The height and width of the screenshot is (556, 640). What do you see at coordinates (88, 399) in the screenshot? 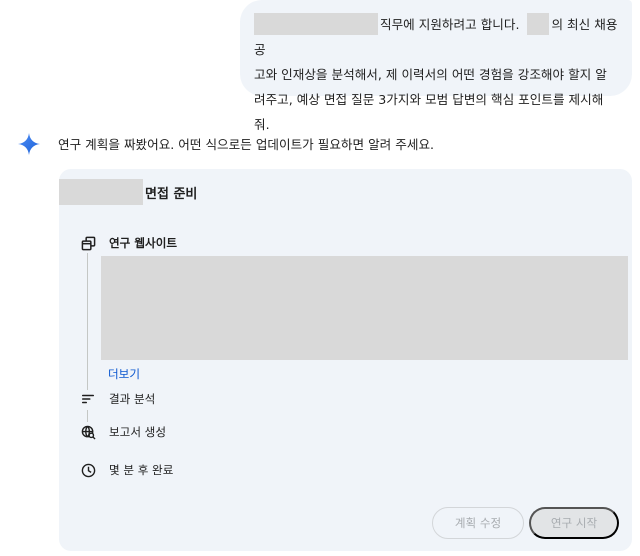
I see `sort-lines-icon` at bounding box center [88, 399].